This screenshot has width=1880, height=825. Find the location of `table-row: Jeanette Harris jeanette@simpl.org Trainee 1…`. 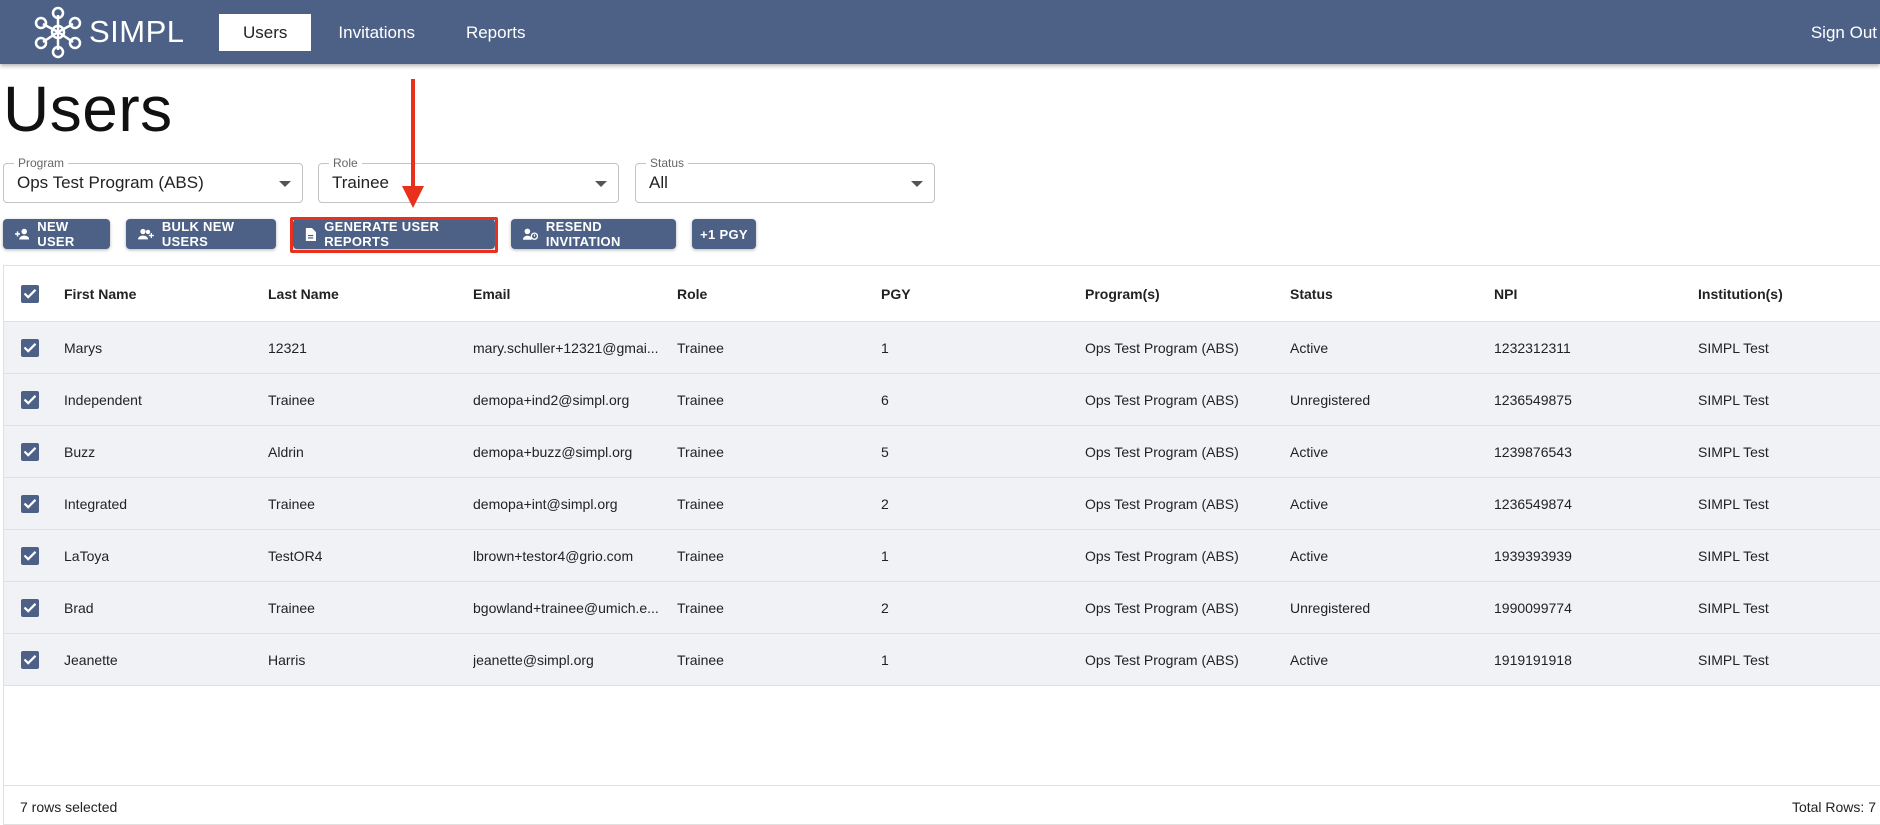

table-row: Jeanette Harris jeanette@simpl.org Trainee 1… is located at coordinates (942, 660).